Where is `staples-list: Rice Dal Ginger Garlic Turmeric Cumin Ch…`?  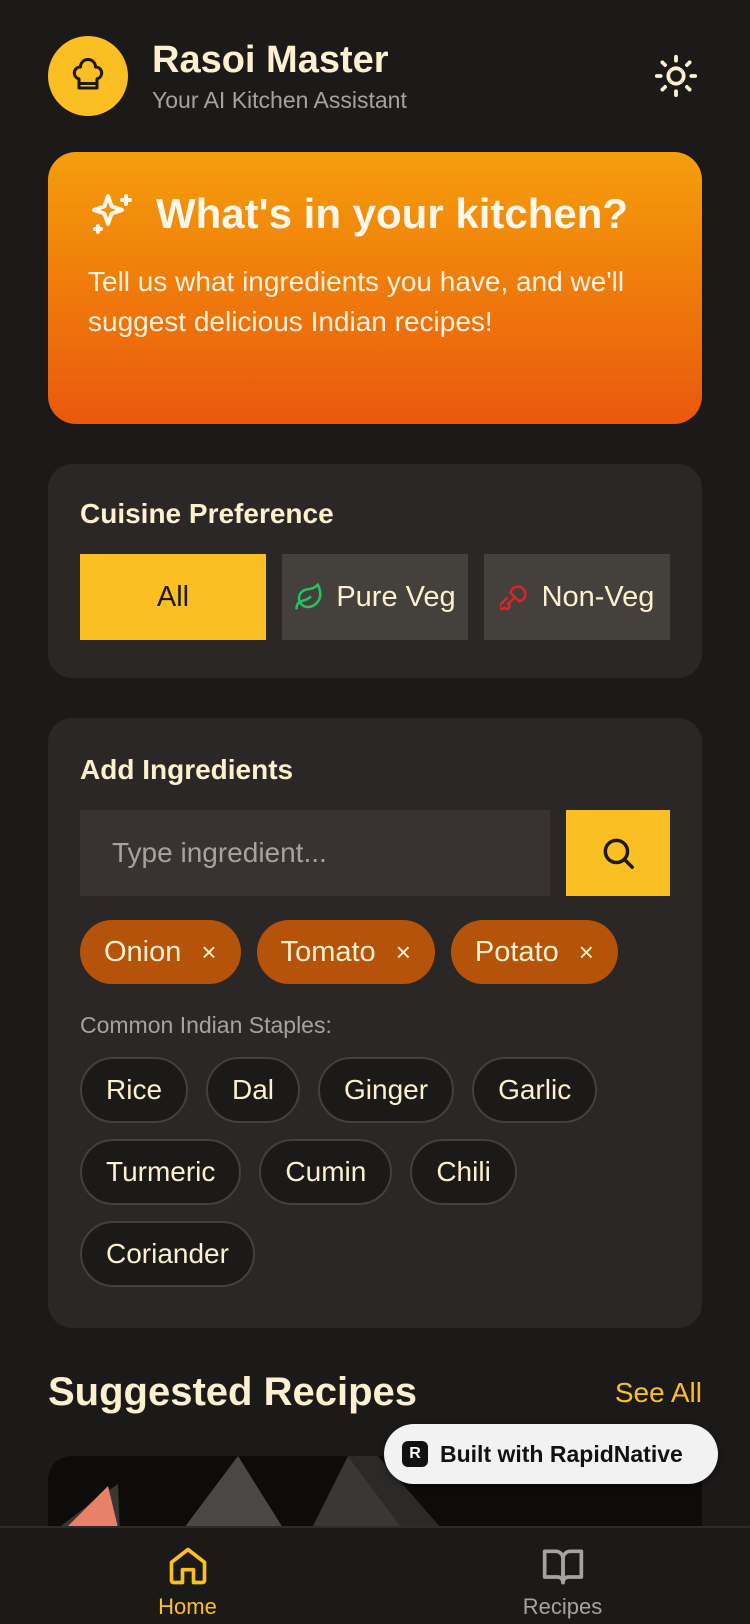
staples-list: Rice Dal Ginger Garlic Turmeric Cumin Ch… is located at coordinates (340, 1172).